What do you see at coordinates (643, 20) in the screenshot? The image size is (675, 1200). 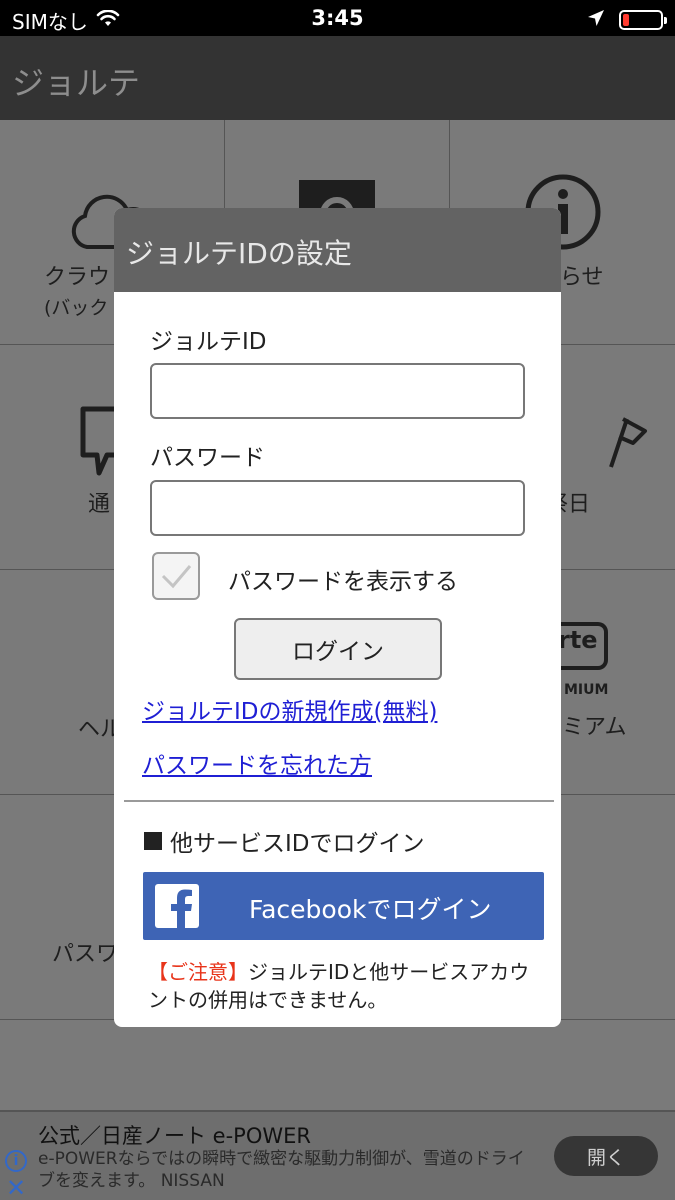 I see `battery-icon` at bounding box center [643, 20].